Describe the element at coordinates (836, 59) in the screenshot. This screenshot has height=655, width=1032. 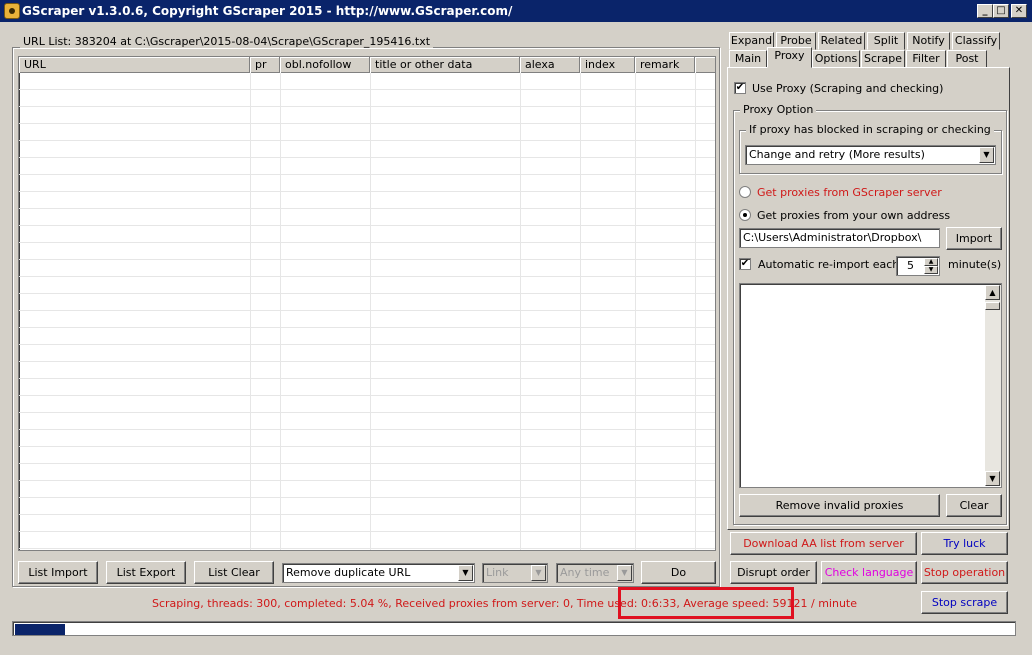
I see `tab-options: Options` at that location.